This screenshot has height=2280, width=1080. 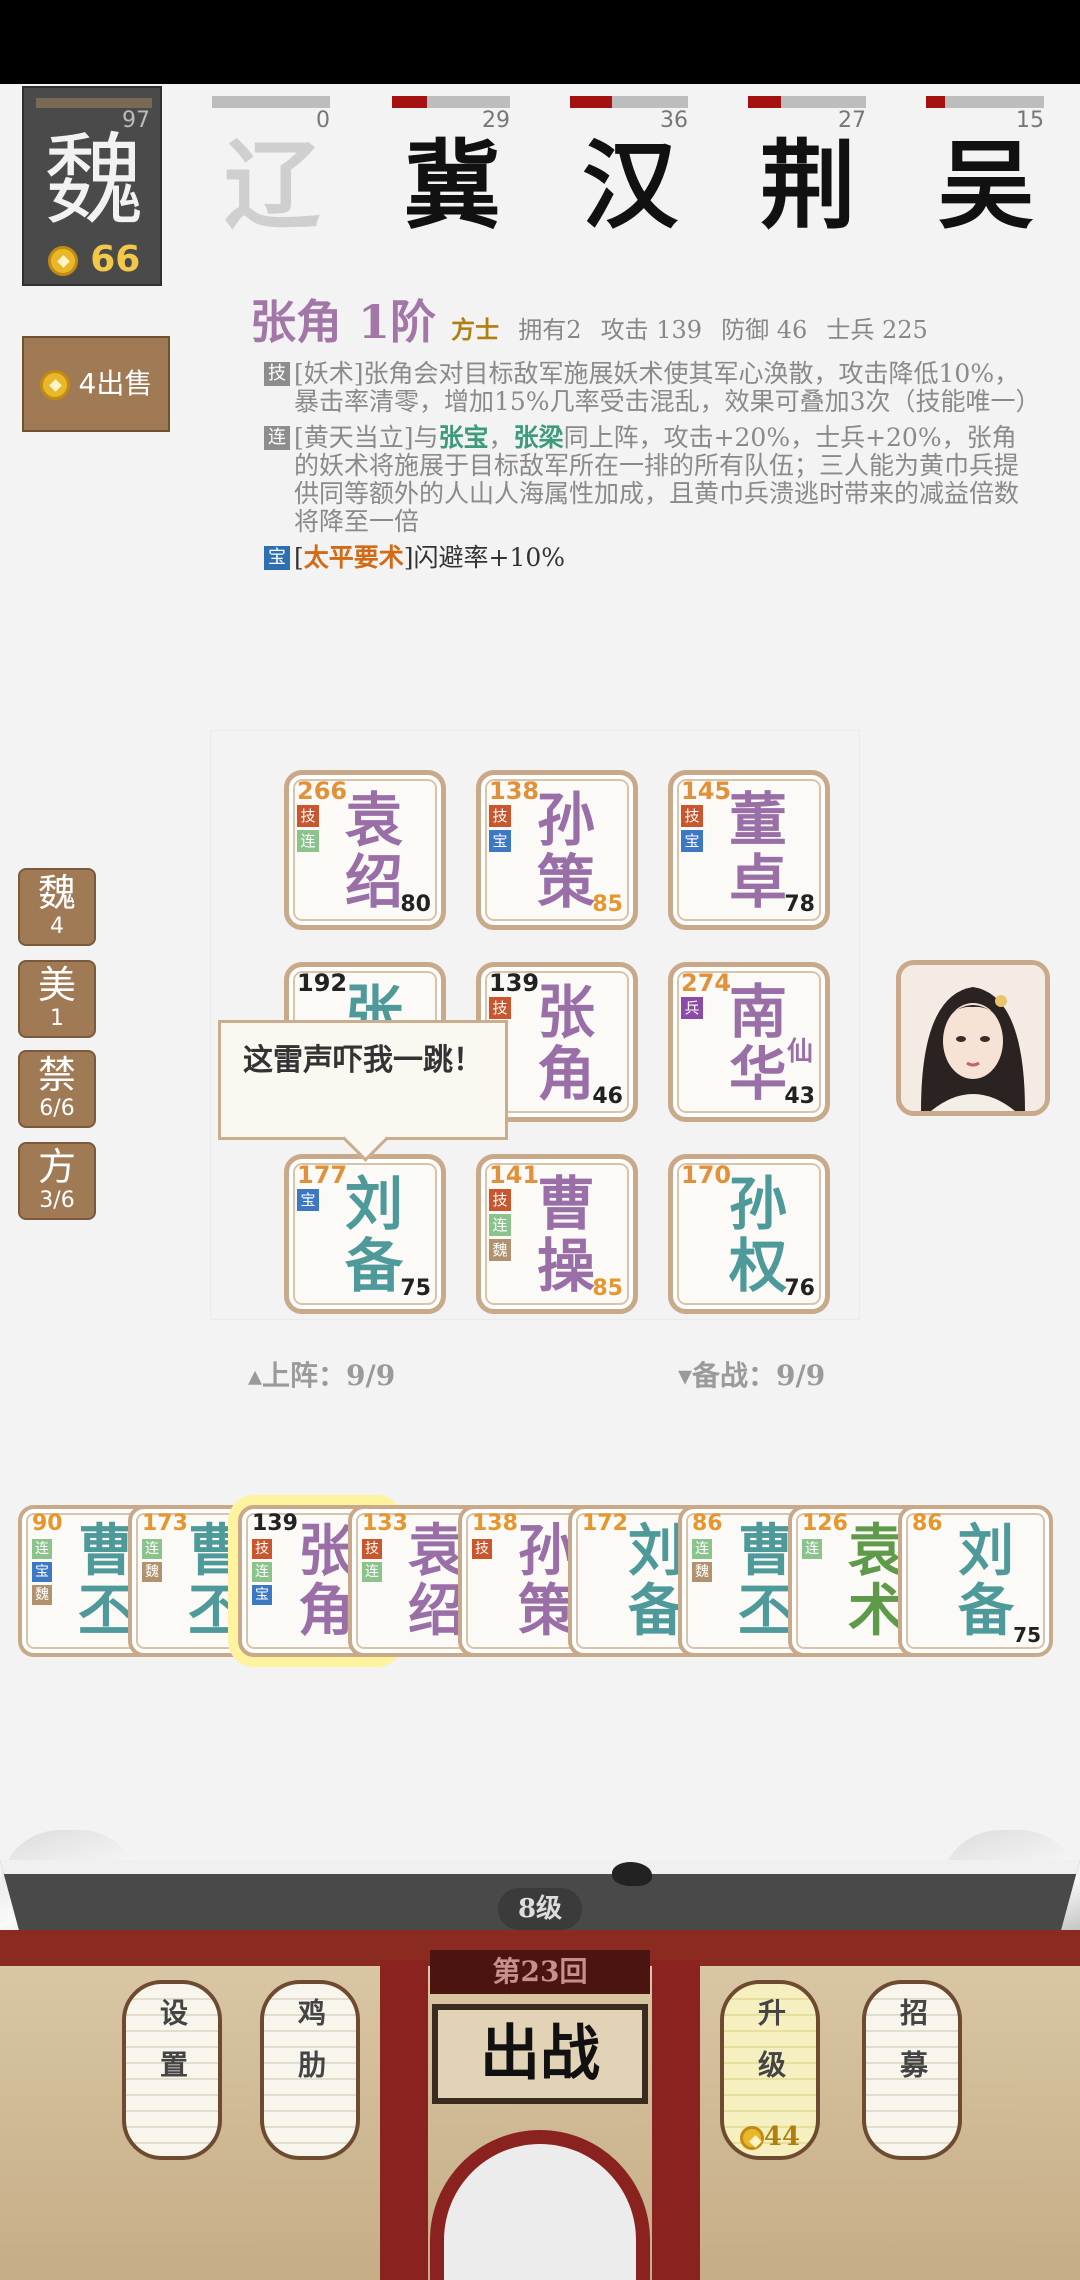 What do you see at coordinates (540, 2054) in the screenshot?
I see `fight-button: 出战` at bounding box center [540, 2054].